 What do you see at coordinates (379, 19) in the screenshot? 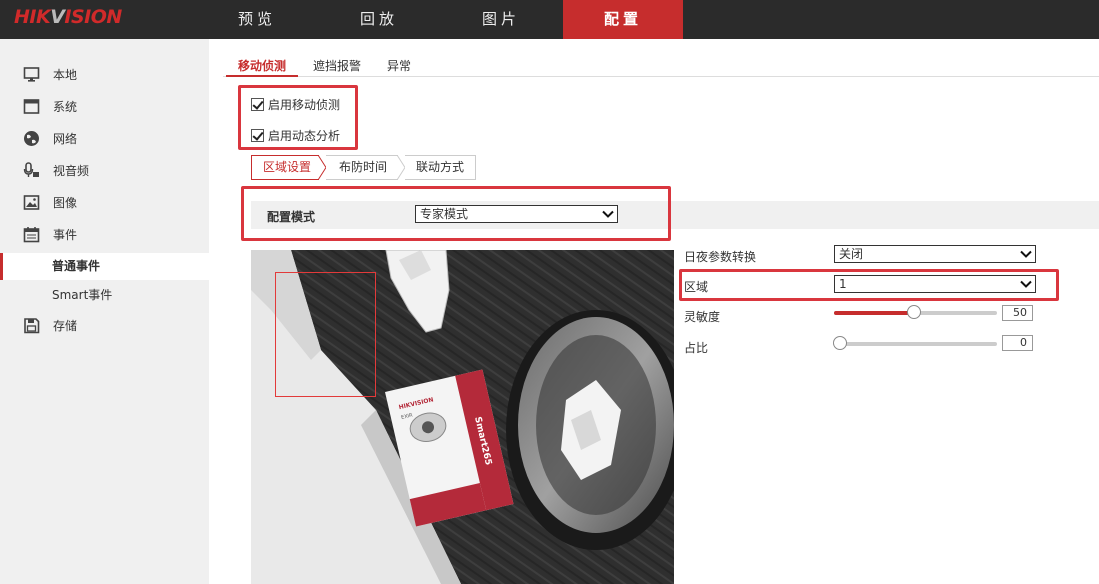
I see `nav-tab-playback: 回放` at bounding box center [379, 19].